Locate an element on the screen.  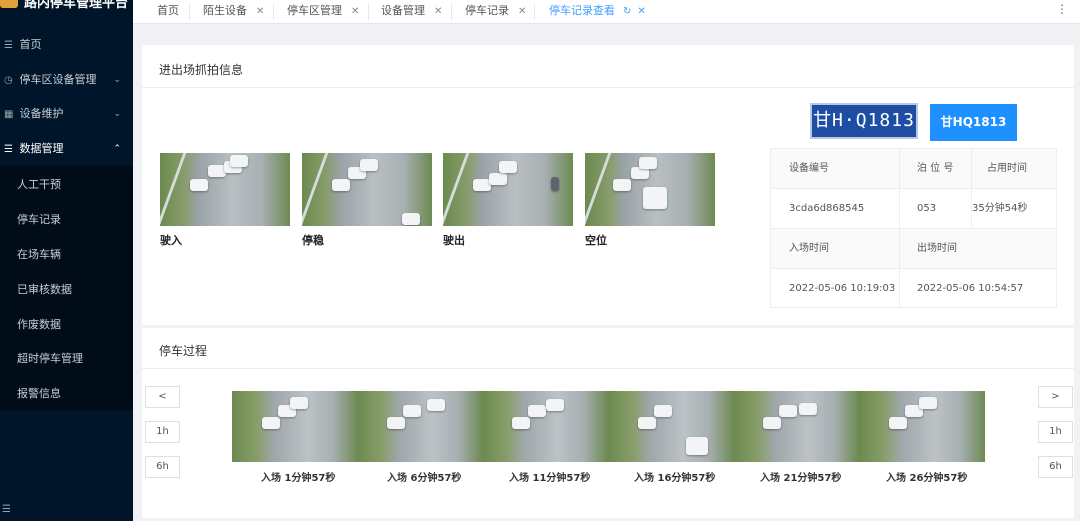
table-row: 2022-05-06 10:19:03 2022-05-06 10:54:57 is located at coordinates (913, 289).